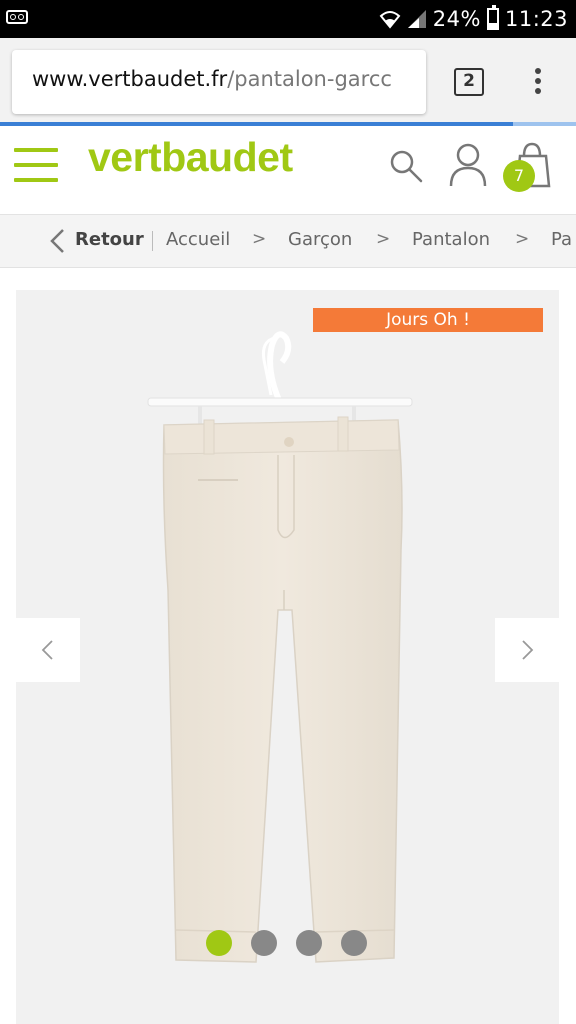 The width and height of the screenshot is (576, 1024). I want to click on battery-percent: 24%, so click(456, 19).